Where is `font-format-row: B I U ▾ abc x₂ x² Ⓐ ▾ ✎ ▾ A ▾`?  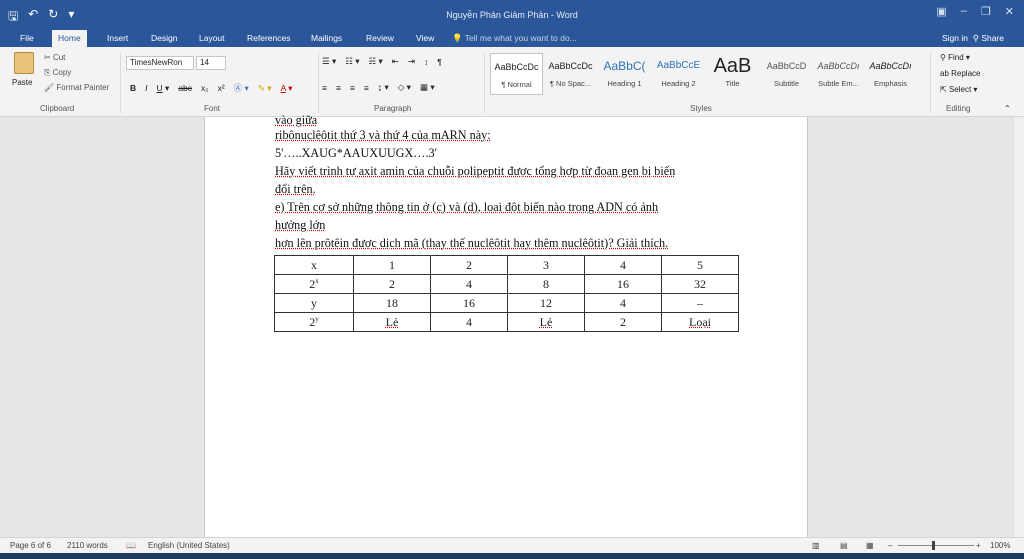
font-format-row: B I U ▾ abc x₂ x² Ⓐ ▾ ✎ ▾ A ▾ is located at coordinates (211, 88).